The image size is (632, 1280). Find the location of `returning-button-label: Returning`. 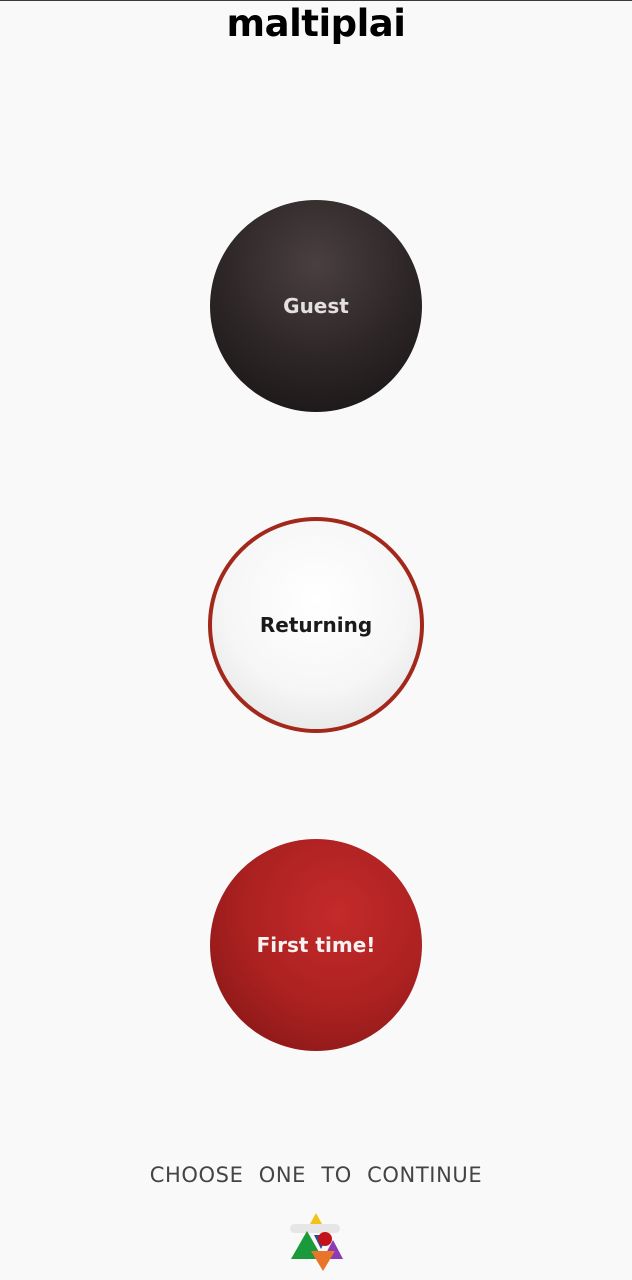

returning-button-label: Returning is located at coordinates (316, 625).